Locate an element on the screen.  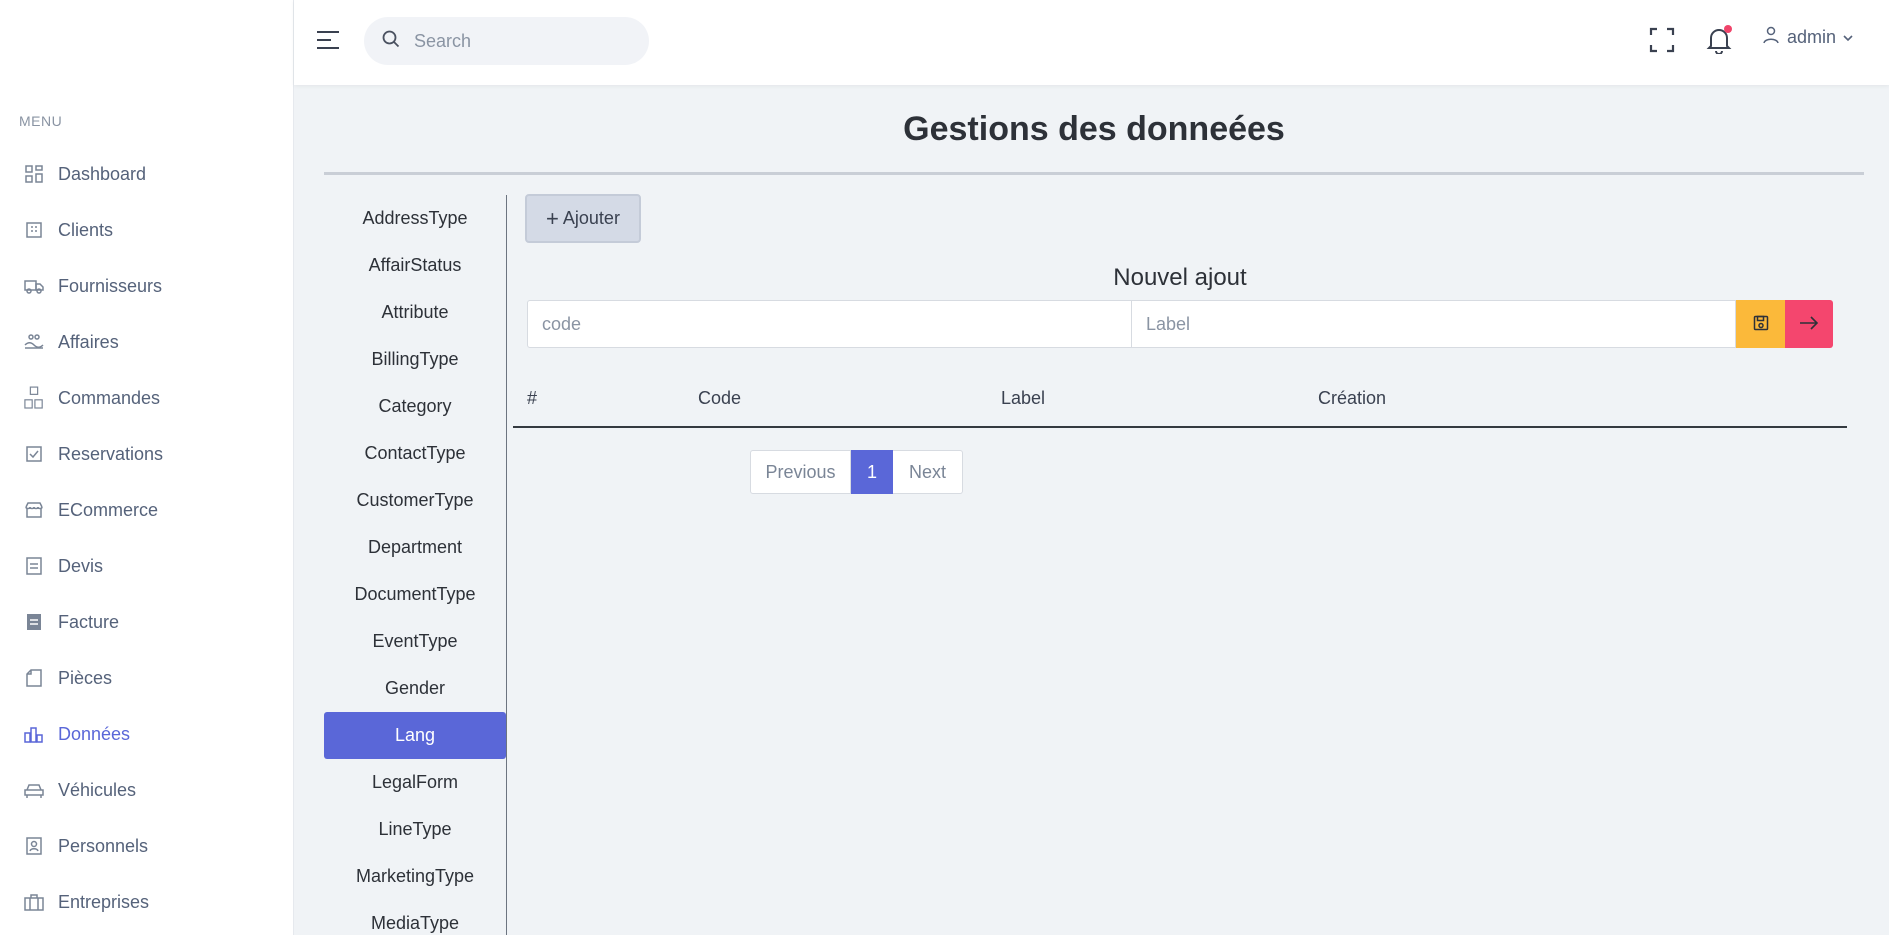
sidebar-item-personnels: Personnels is located at coordinates (146, 846).